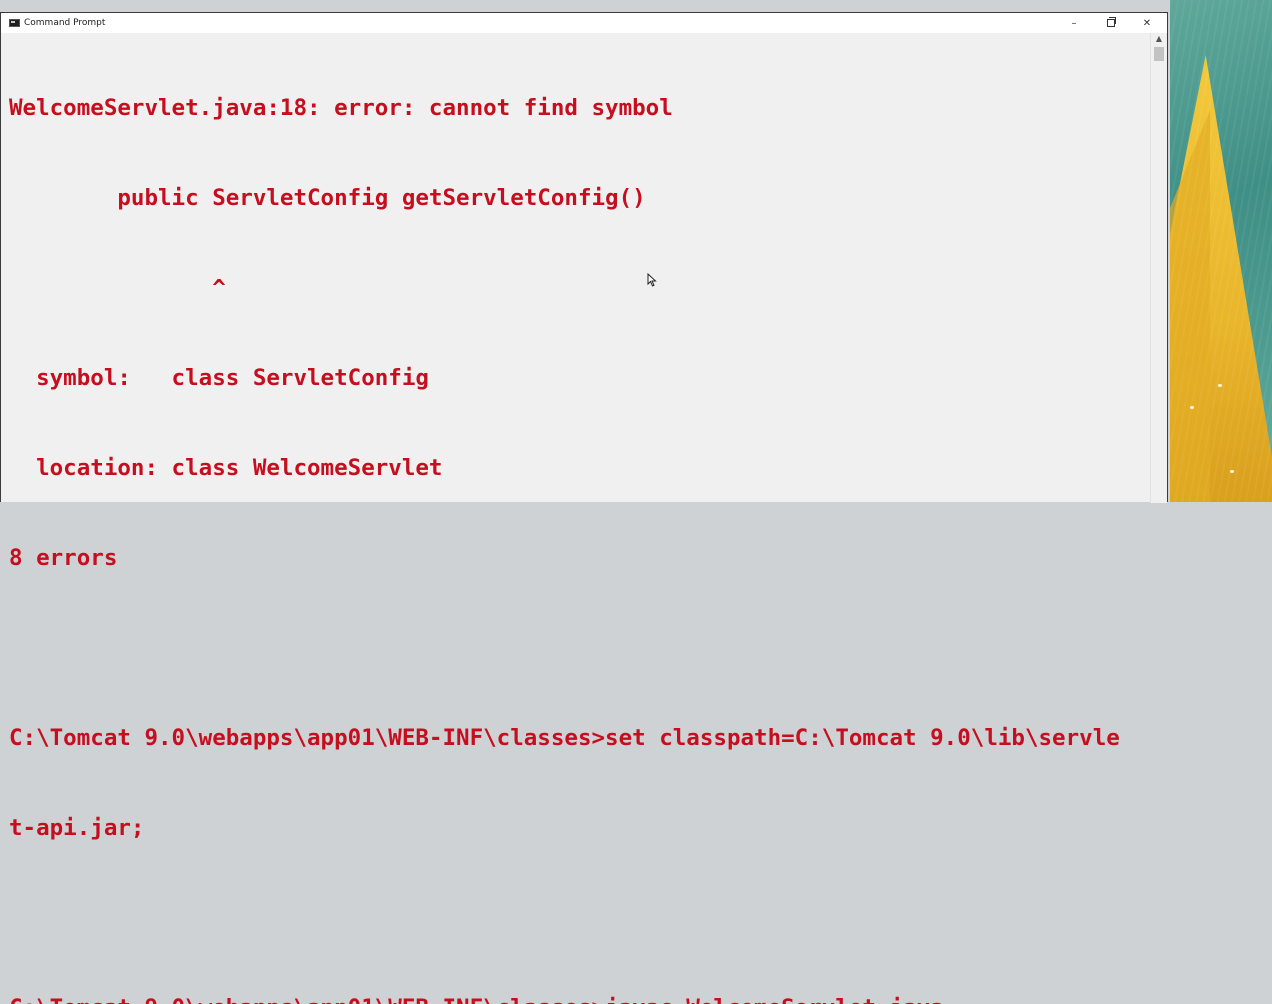 This screenshot has height=1004, width=1272. I want to click on scroll-up-arrow-icon: ▲, so click(1159, 39).